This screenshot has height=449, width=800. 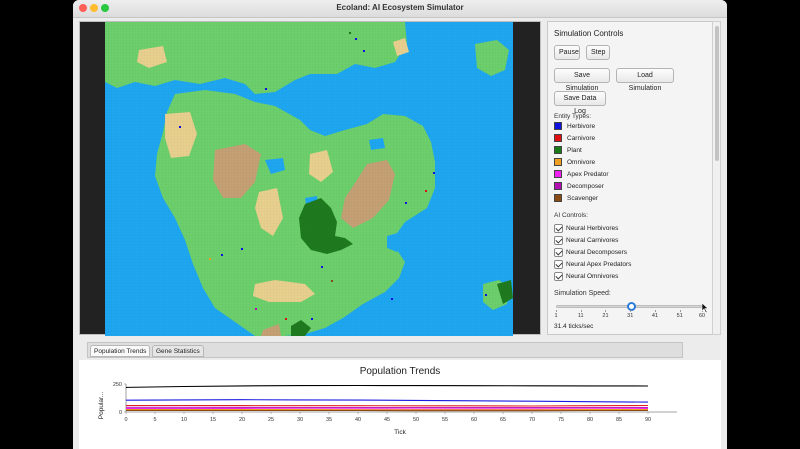 I want to click on ai-toggle-label: Neural Carnivores, so click(x=592, y=240).